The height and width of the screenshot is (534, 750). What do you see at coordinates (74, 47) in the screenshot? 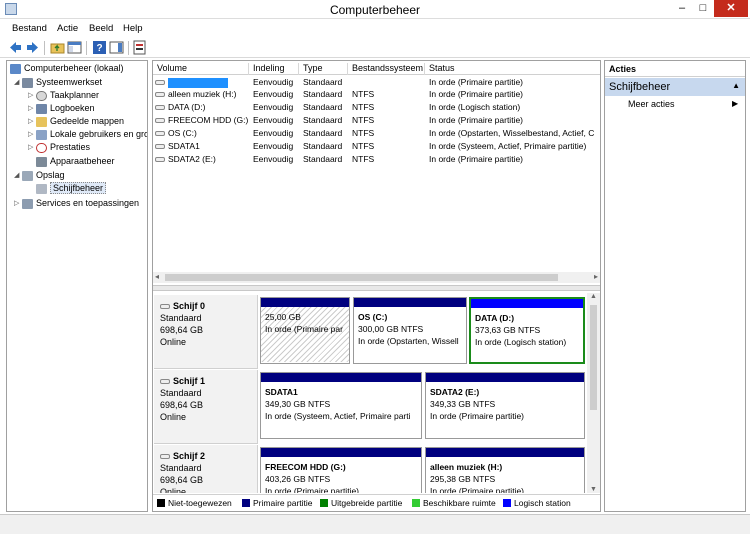
I see `console-tree-icon` at bounding box center [74, 47].